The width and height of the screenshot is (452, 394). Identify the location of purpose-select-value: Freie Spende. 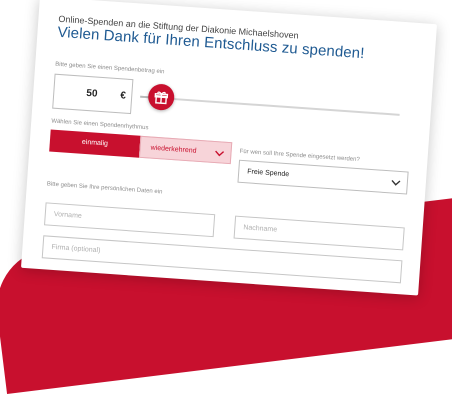
(268, 173).